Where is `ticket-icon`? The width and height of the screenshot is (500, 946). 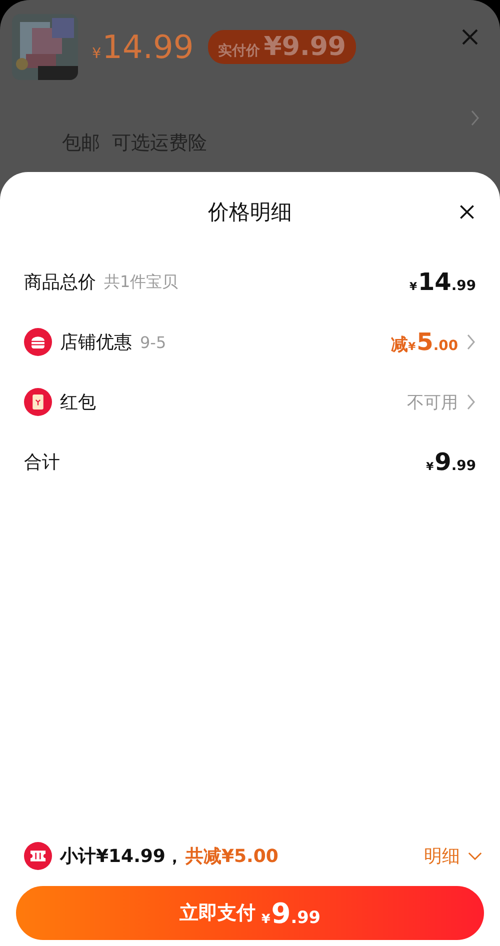
ticket-icon is located at coordinates (38, 856).